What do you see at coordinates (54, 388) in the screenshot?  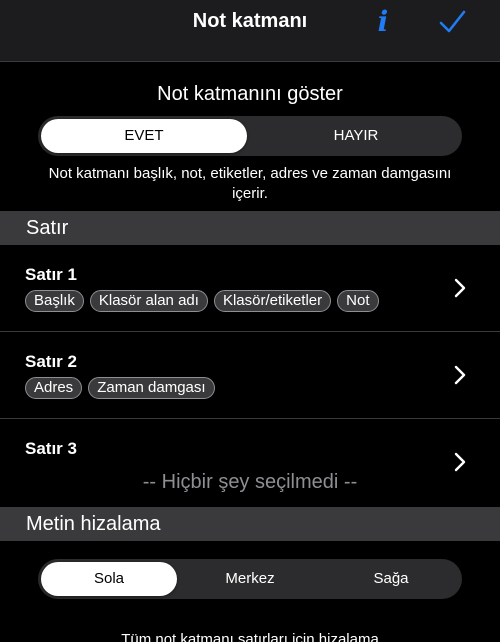 I see `field-chip: Adres` at bounding box center [54, 388].